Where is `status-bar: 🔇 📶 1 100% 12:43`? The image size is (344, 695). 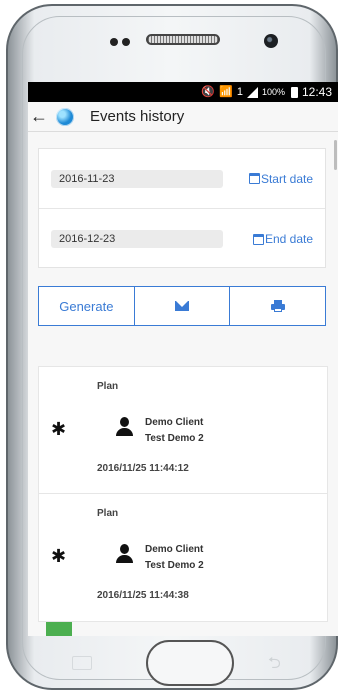 status-bar: 🔇 📶 1 100% 12:43 is located at coordinates (183, 92).